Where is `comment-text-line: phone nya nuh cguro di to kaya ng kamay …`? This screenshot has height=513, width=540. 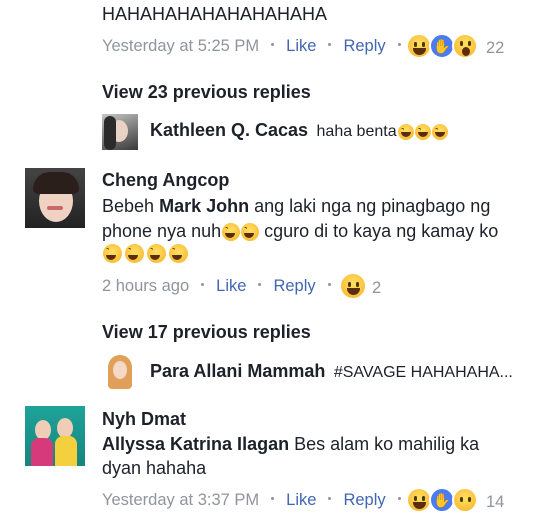
comment-text-line: phone nya nuh cguro di to kaya ng kamay … is located at coordinates (300, 231).